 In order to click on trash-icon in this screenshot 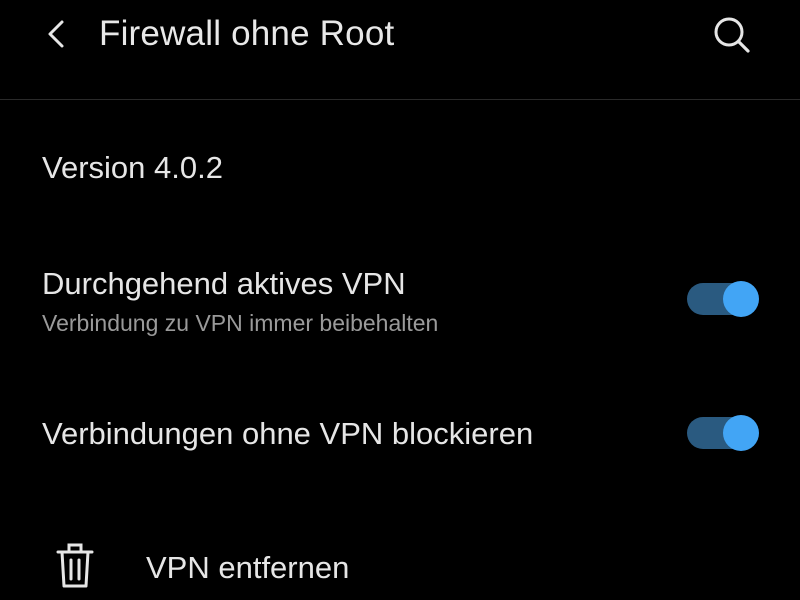, I will do `click(75, 565)`.